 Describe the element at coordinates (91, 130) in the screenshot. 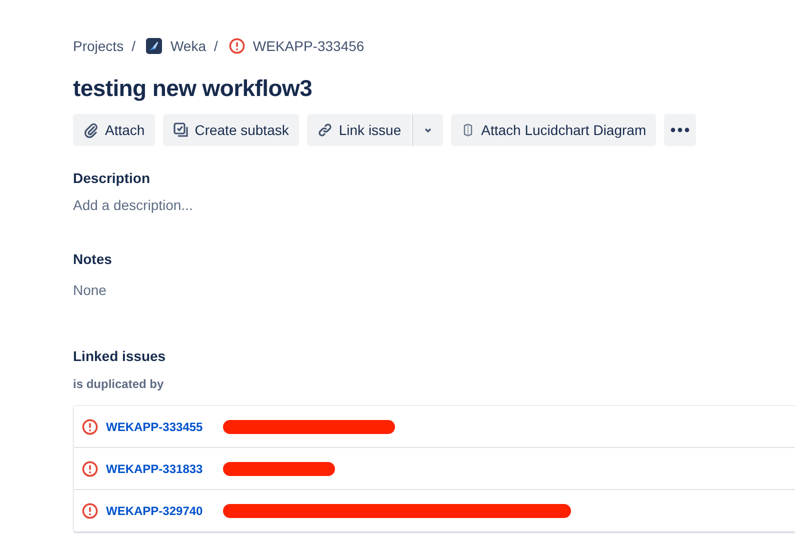

I see `paperclip-icon` at that location.